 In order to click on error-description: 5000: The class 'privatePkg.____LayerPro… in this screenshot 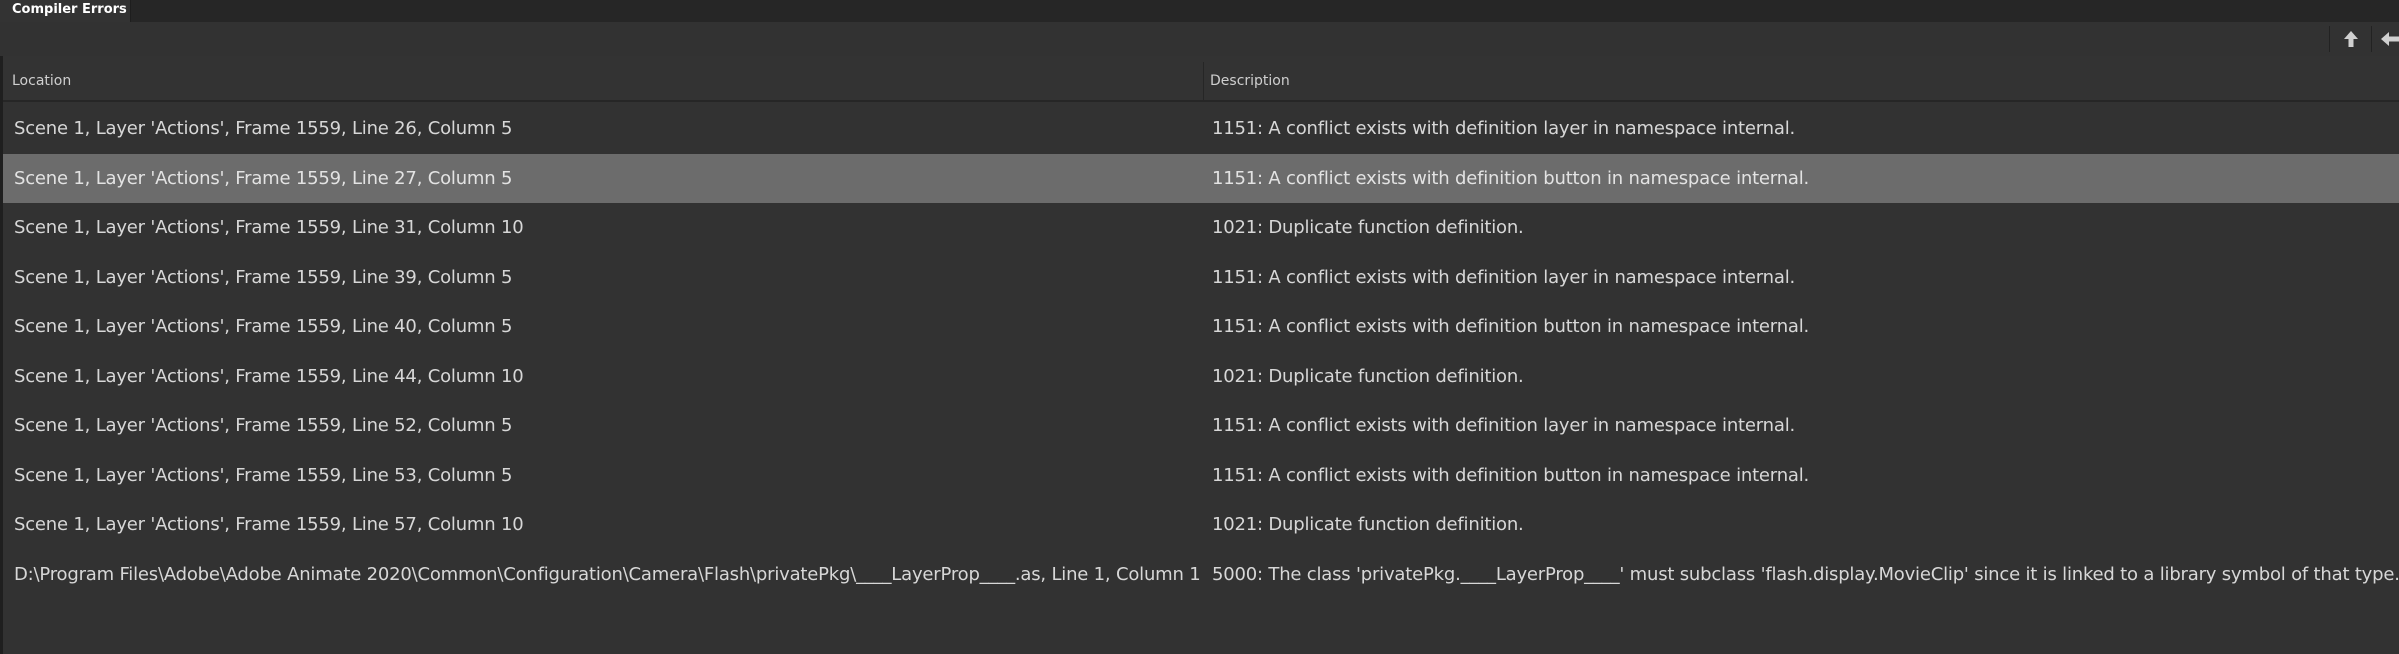, I will do `click(1805, 574)`.